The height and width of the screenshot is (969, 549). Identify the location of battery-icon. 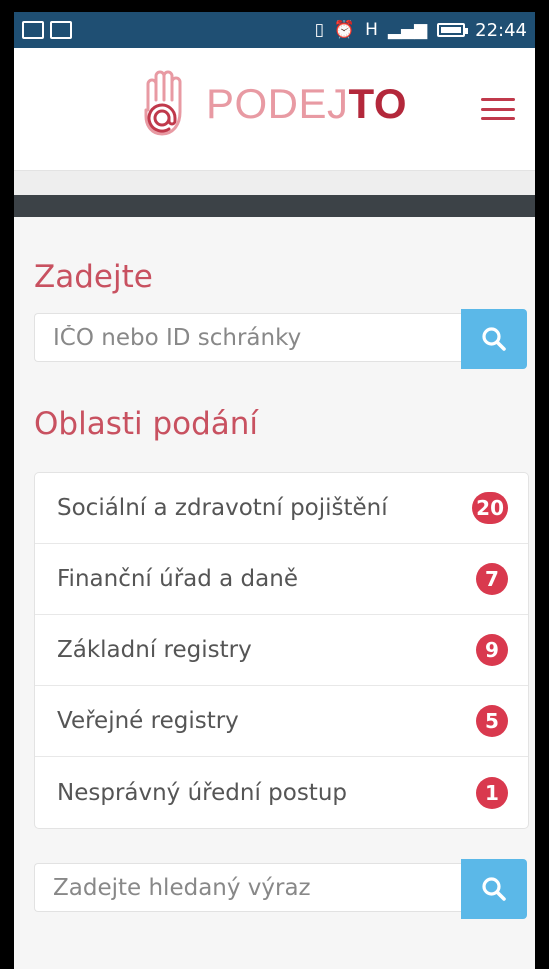
(453, 30).